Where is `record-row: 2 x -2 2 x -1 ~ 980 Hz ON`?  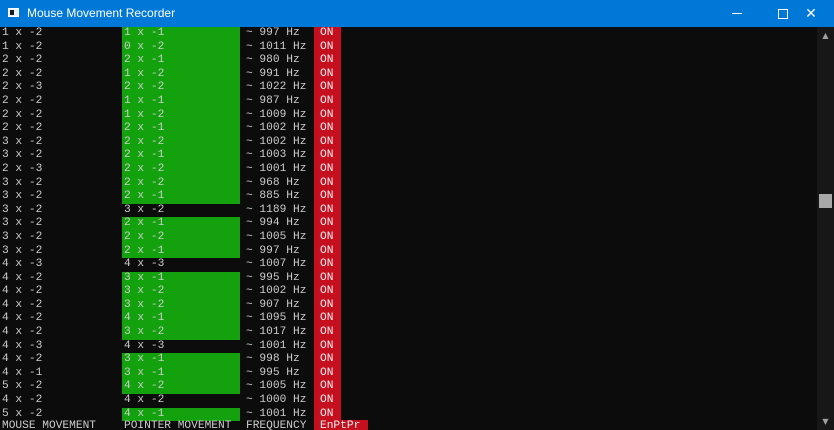
record-row: 2 x -2 2 x -1 ~ 980 Hz ON is located at coordinates (408, 61).